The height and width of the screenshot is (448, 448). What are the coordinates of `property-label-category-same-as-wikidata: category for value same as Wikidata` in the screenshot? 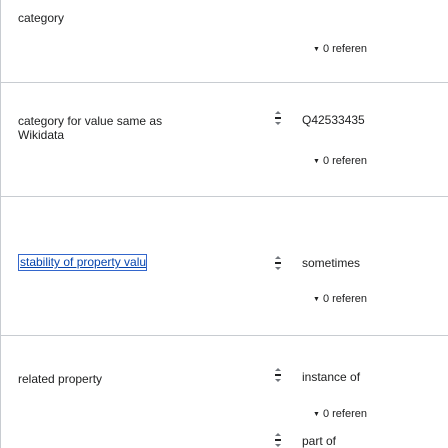 It's located at (90, 128).